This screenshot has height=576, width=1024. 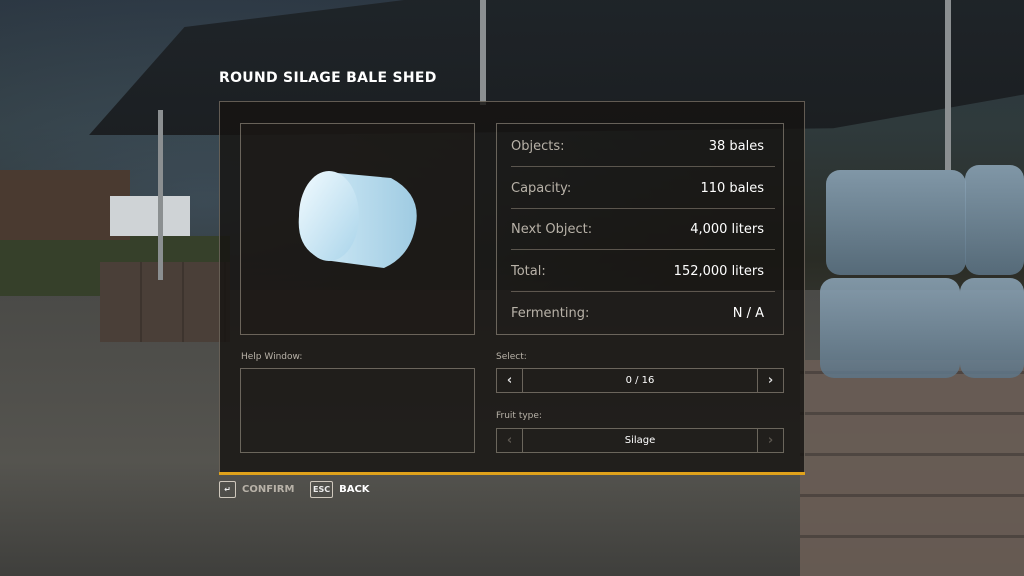 I want to click on info-label: Objects:, so click(x=538, y=146).